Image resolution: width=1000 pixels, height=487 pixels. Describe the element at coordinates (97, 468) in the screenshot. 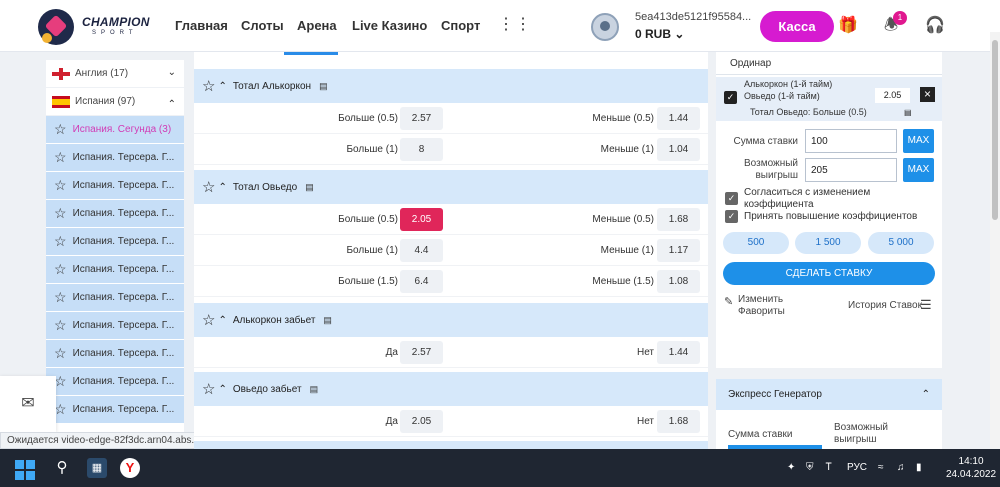

I see `calculator-icon: ▦` at that location.